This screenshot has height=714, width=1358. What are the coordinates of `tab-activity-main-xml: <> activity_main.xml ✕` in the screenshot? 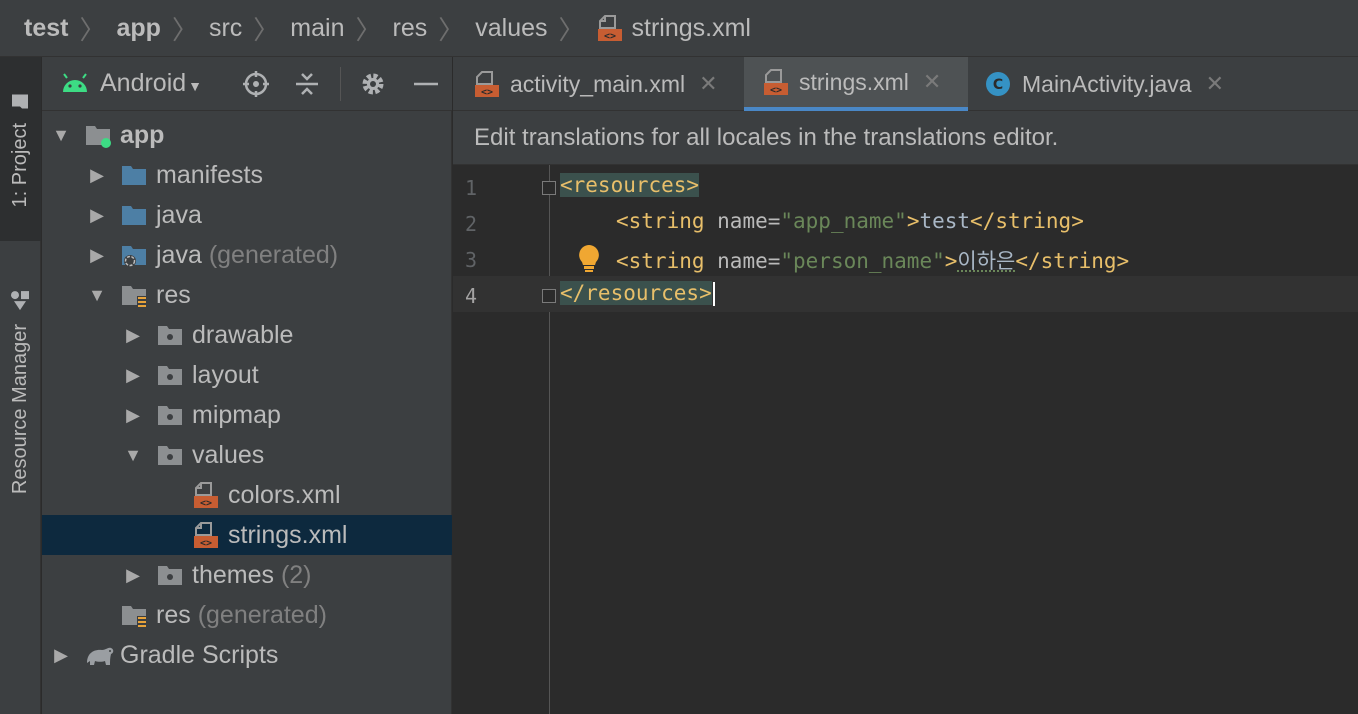 It's located at (598, 84).